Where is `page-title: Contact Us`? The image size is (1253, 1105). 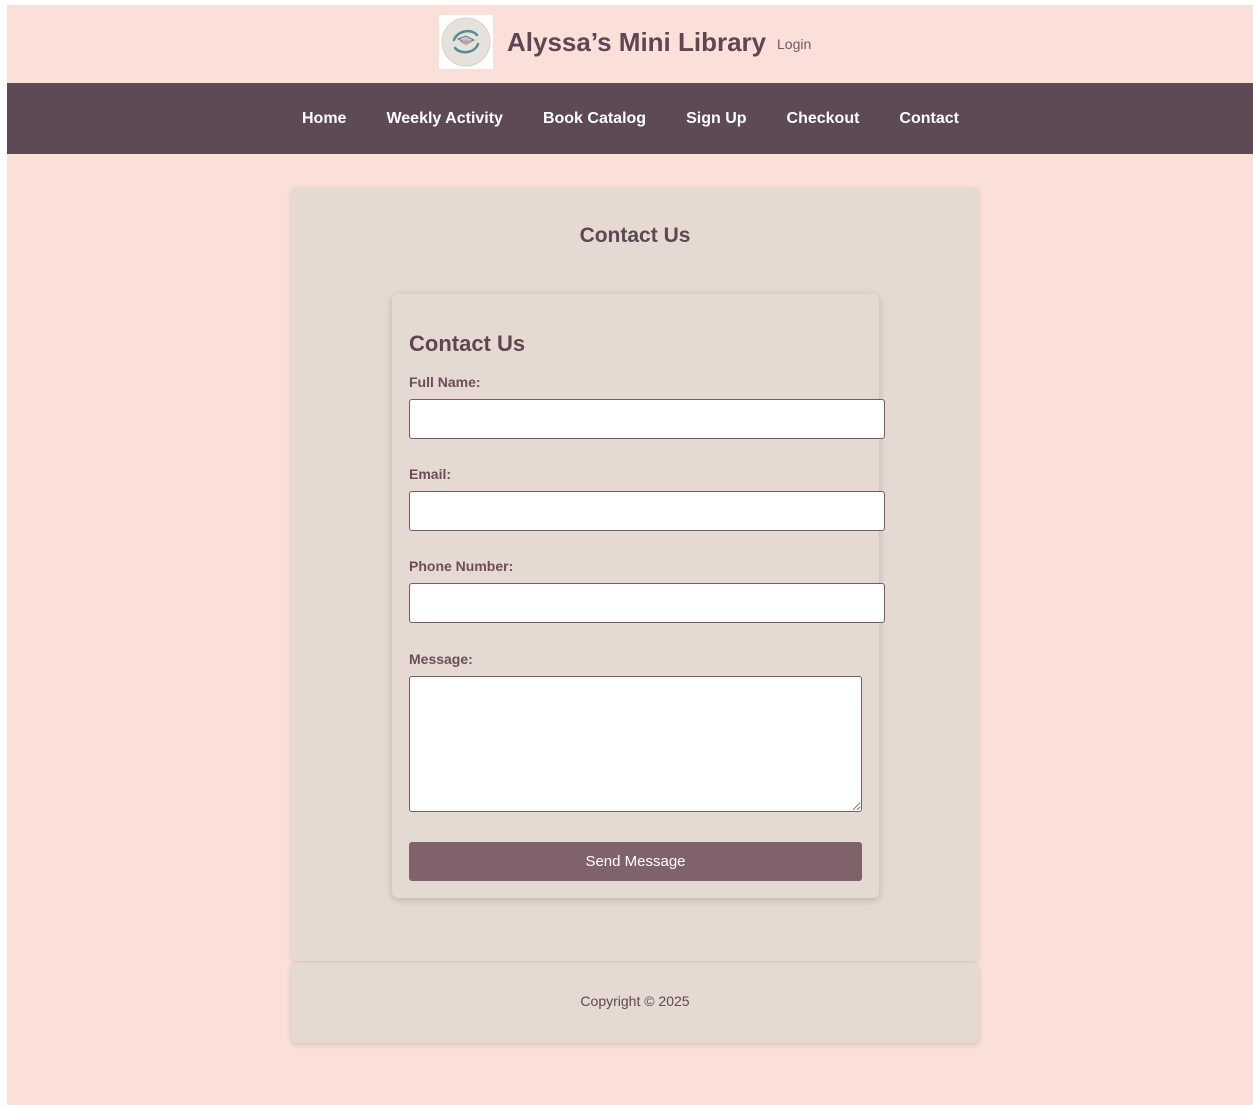
page-title: Contact Us is located at coordinates (635, 235).